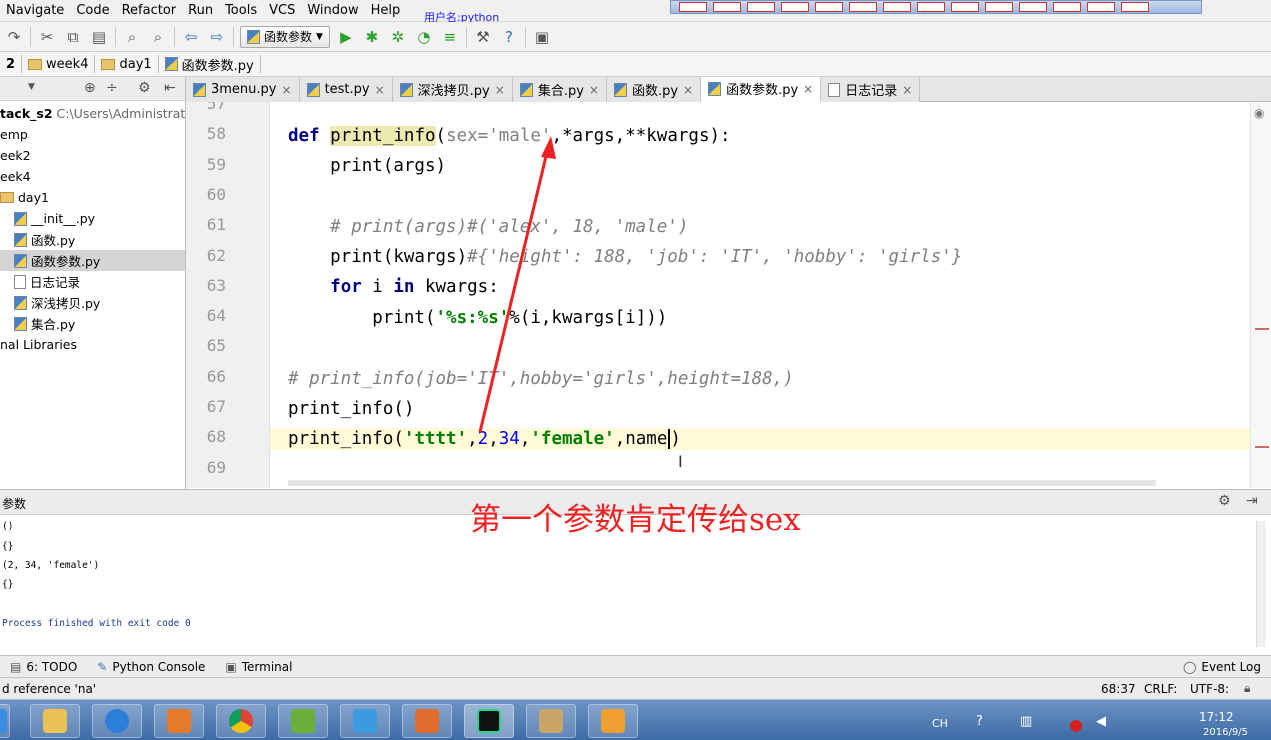 The height and width of the screenshot is (740, 1271). What do you see at coordinates (1231, 666) in the screenshot?
I see `tool-label: Event Log` at bounding box center [1231, 666].